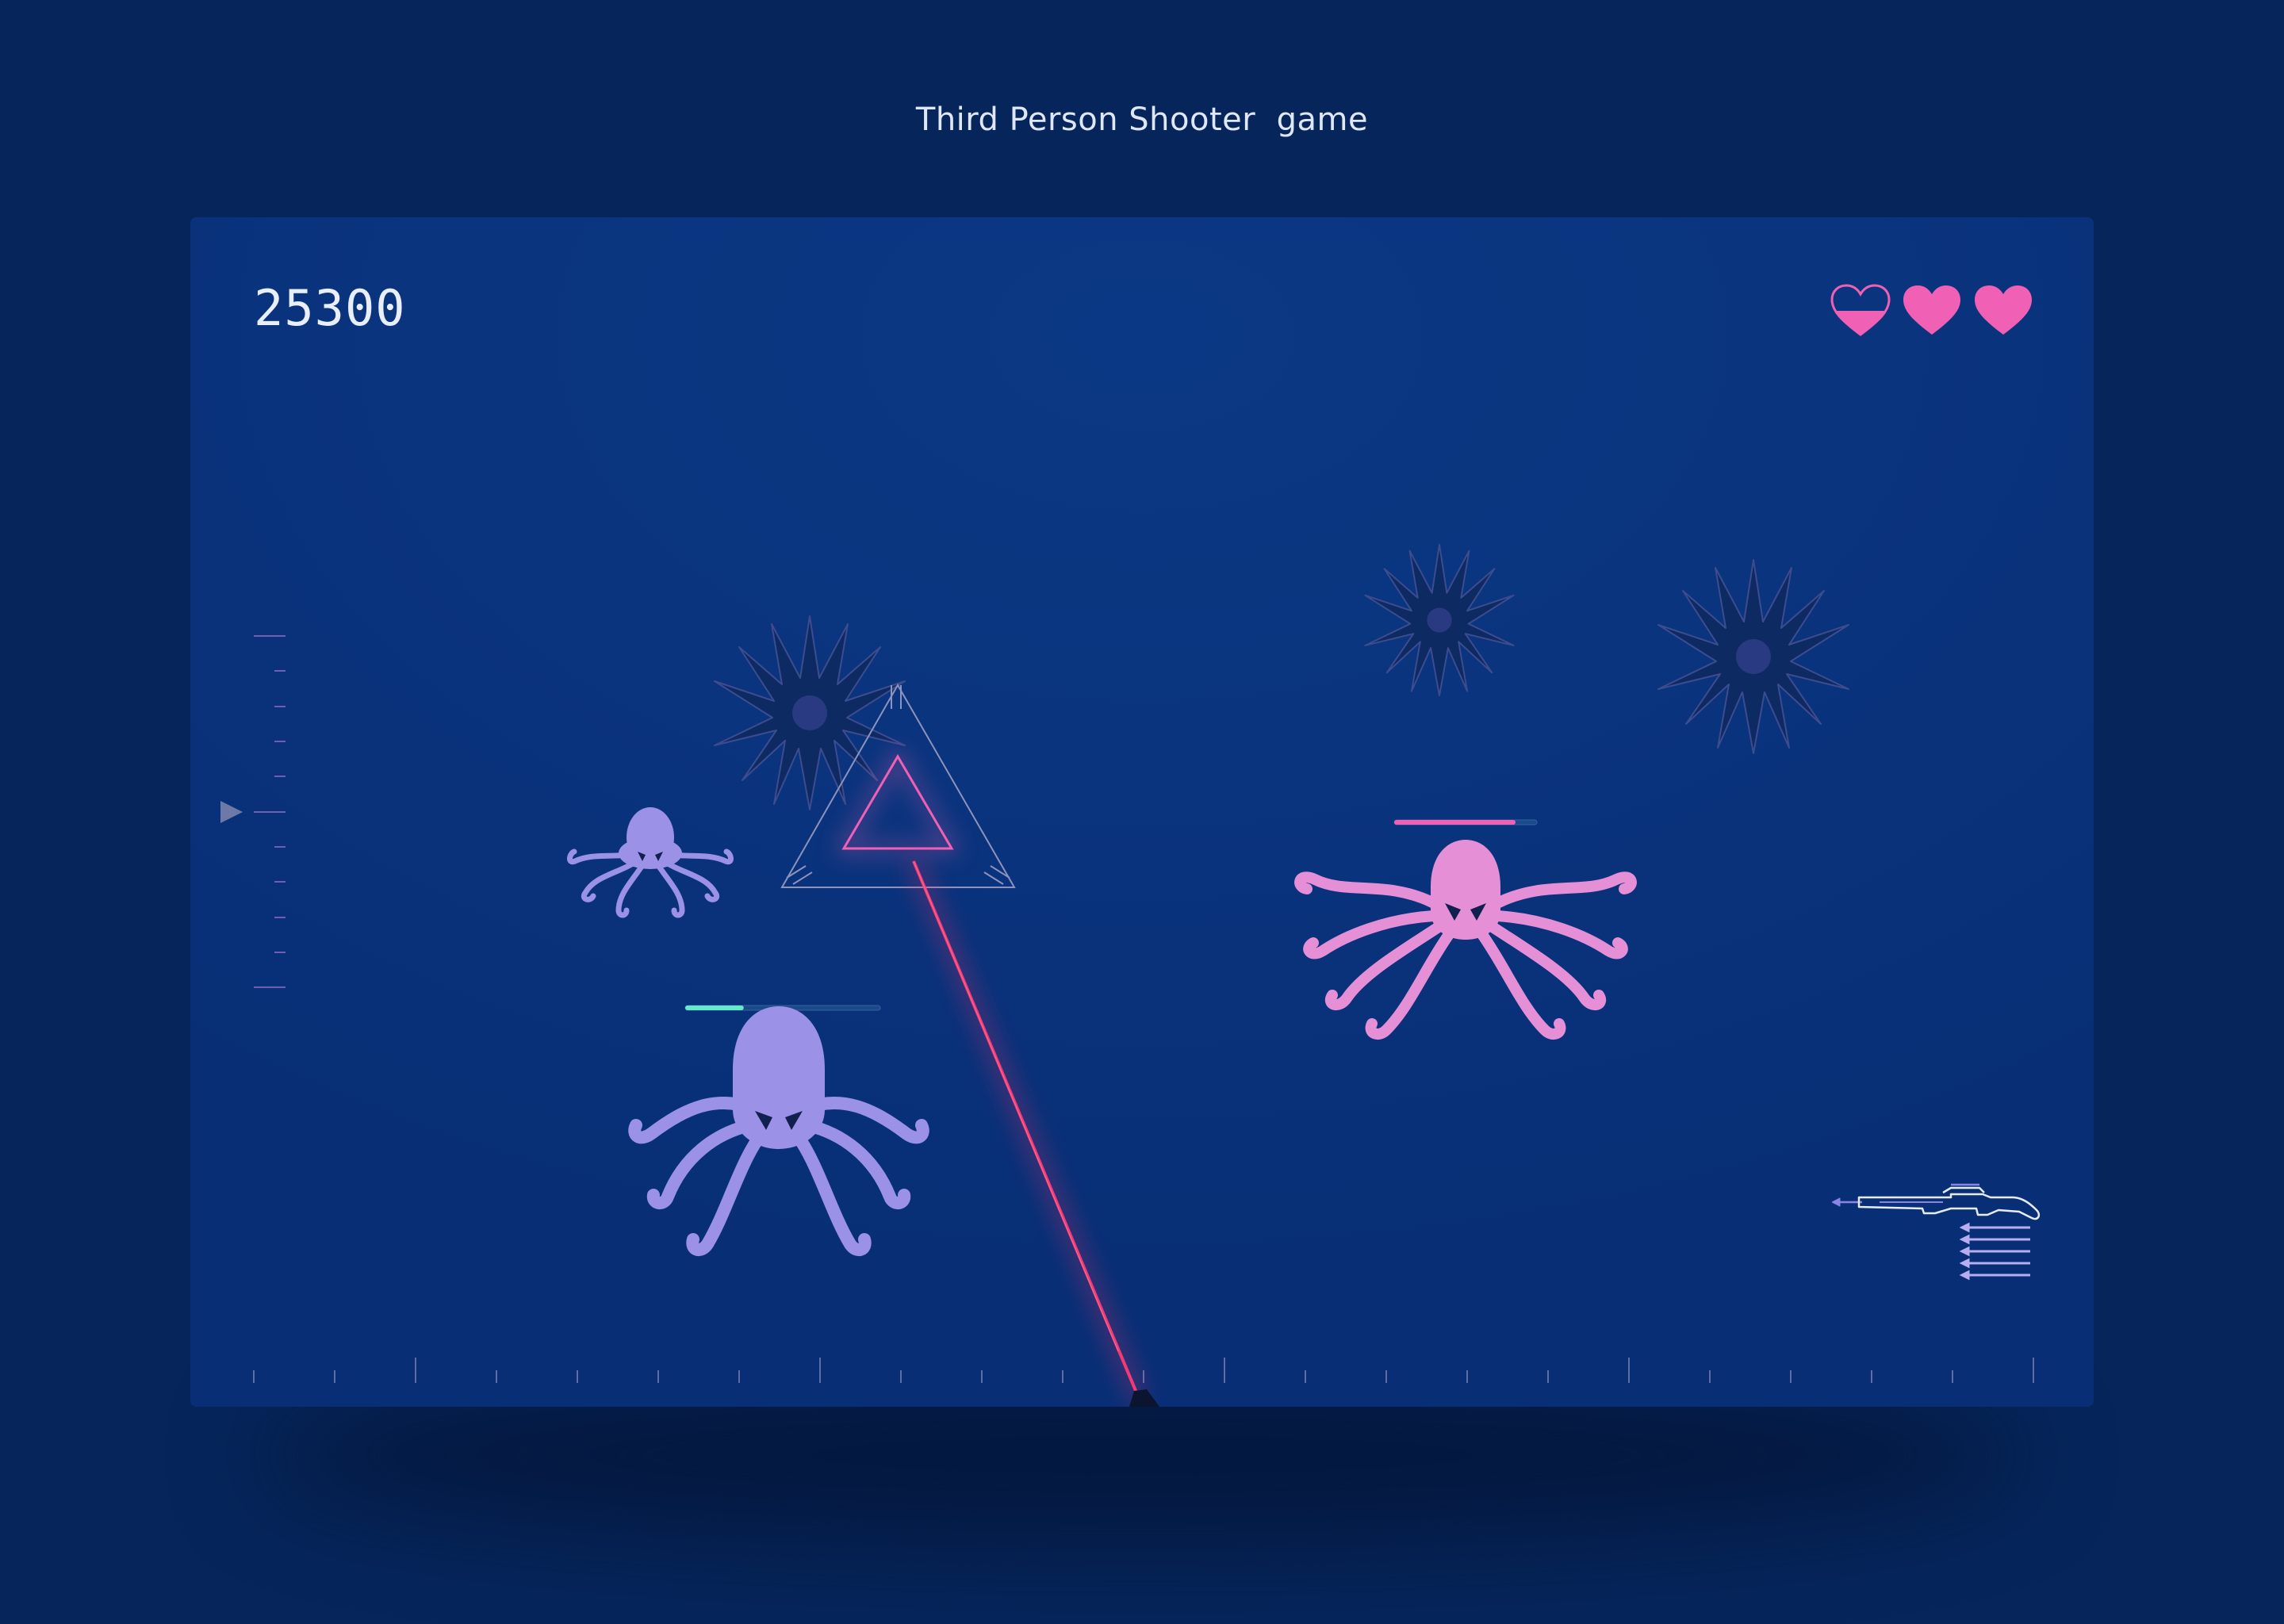 The height and width of the screenshot is (1624, 2284). I want to click on page-title: Third Person Shooter game, so click(1142, 120).